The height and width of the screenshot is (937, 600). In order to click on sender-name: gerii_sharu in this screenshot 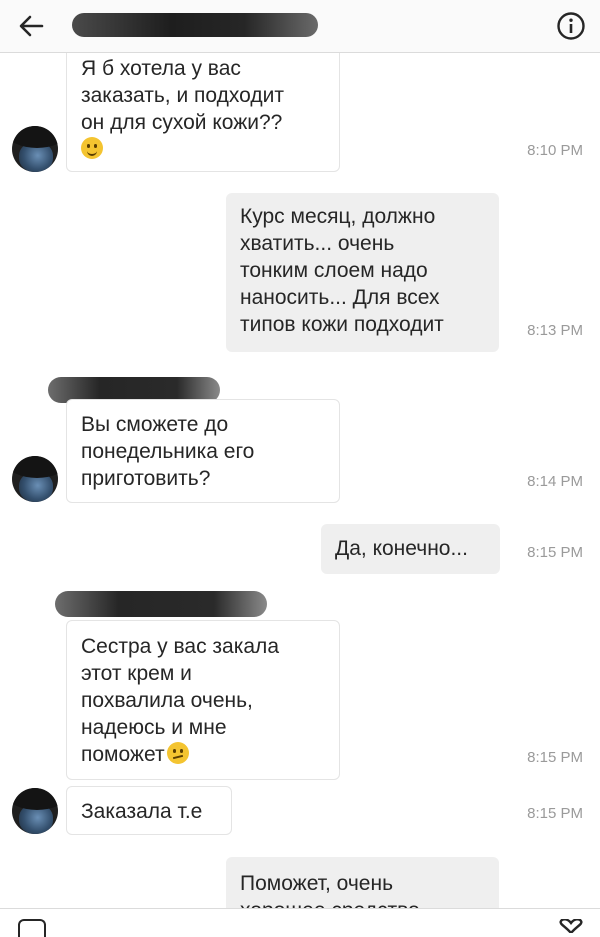, I will do `click(161, 604)`.